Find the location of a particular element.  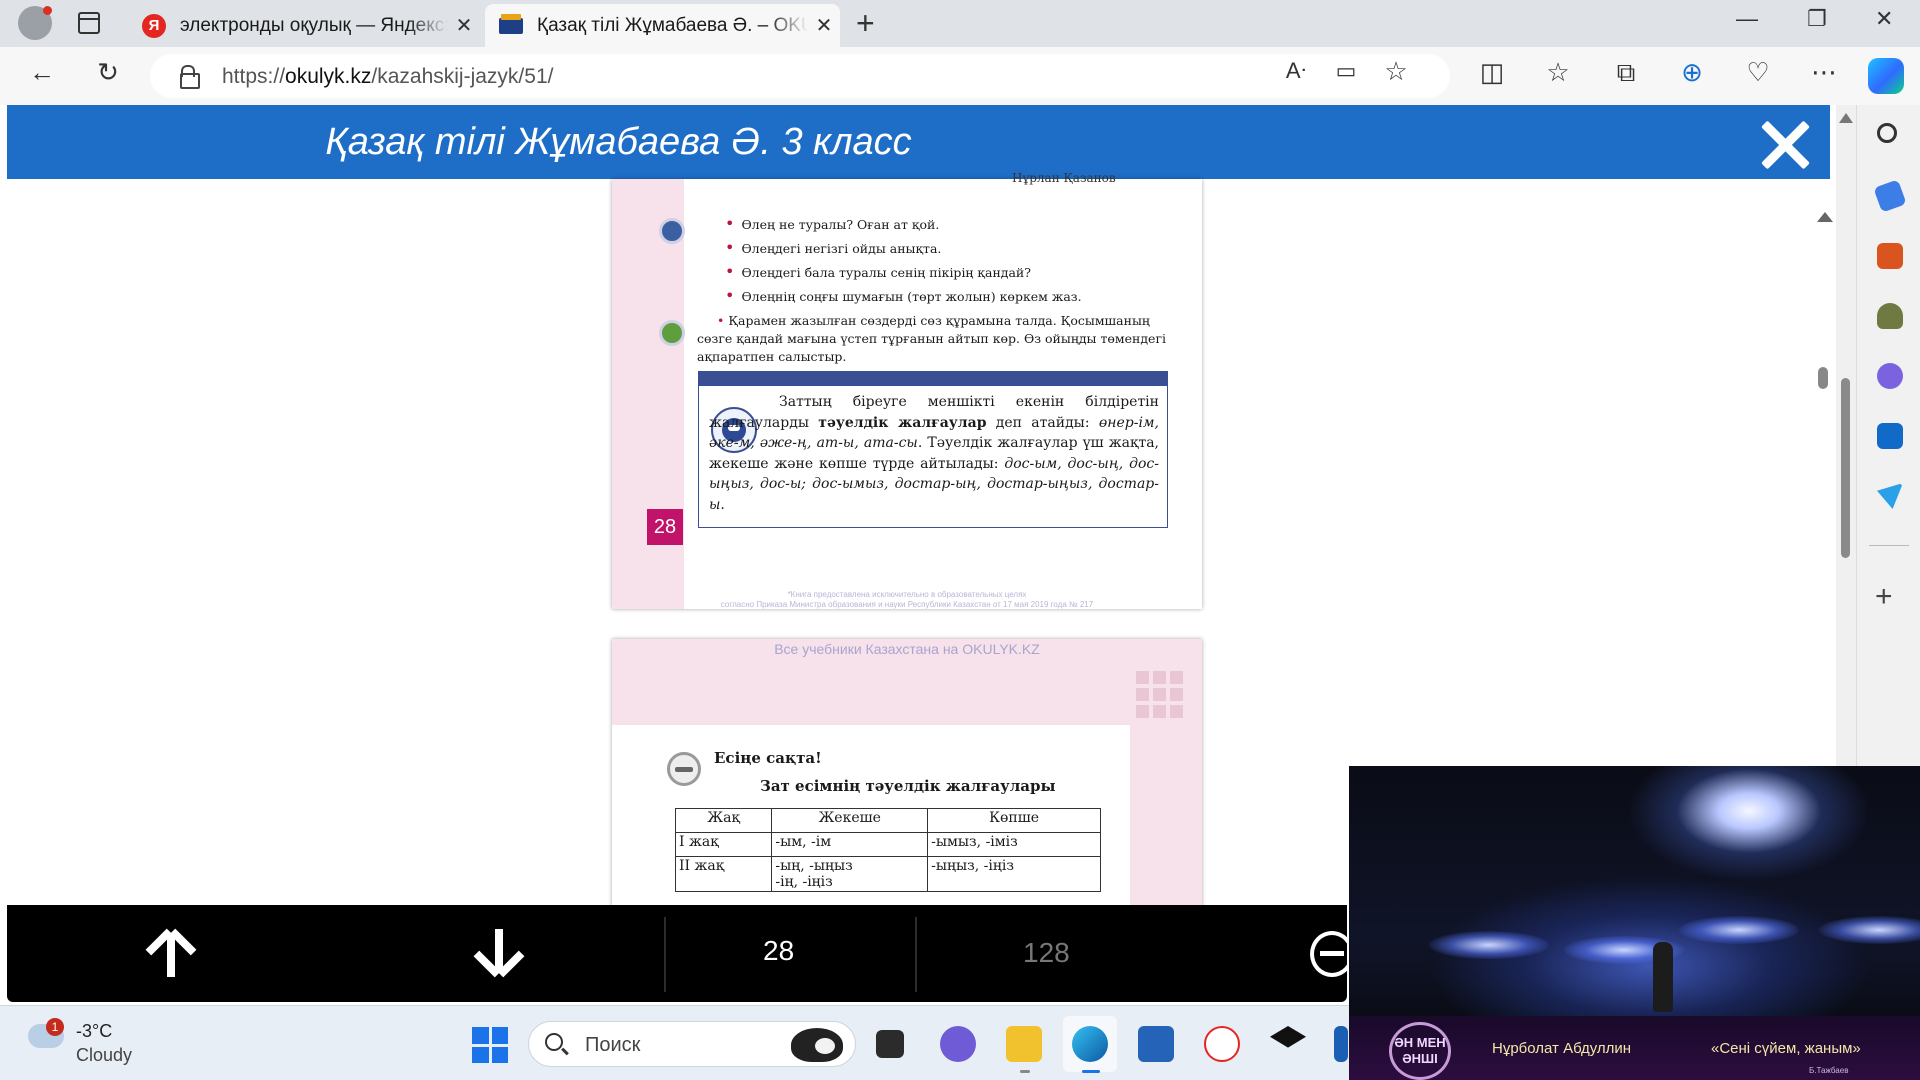

singer-figure is located at coordinates (1663, 977).